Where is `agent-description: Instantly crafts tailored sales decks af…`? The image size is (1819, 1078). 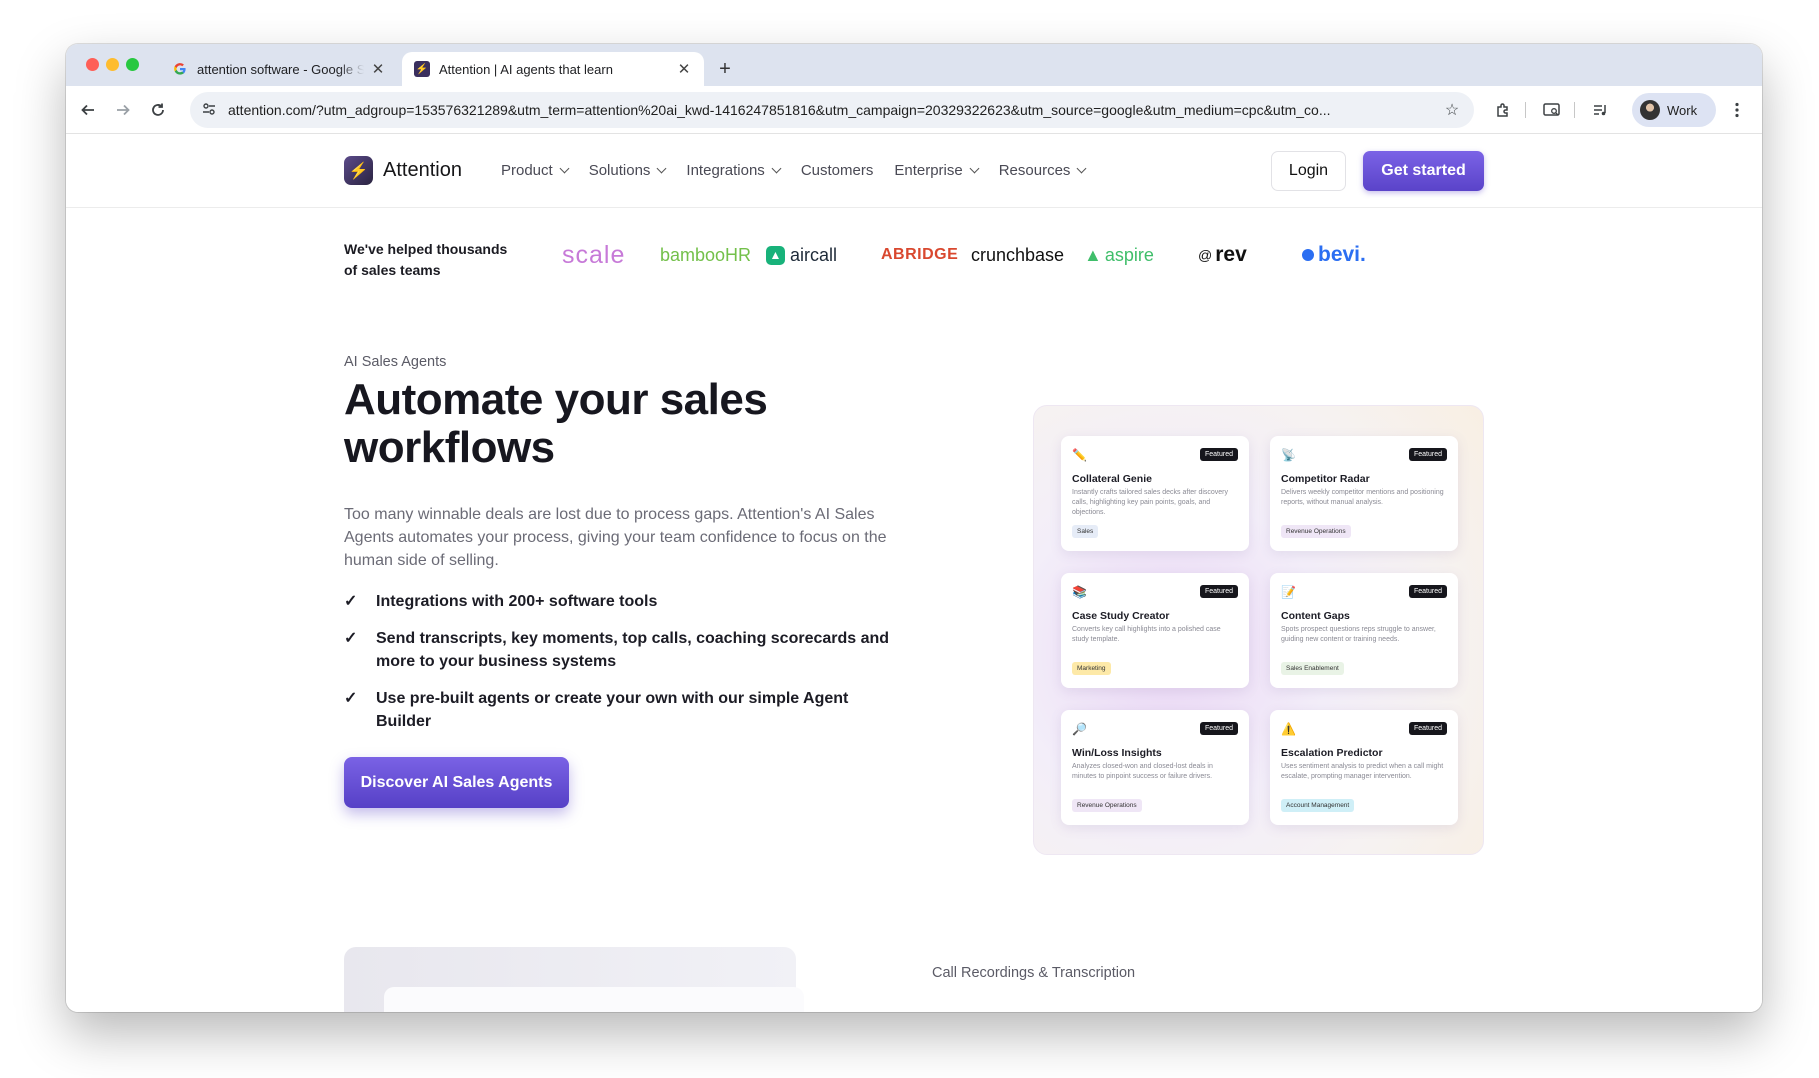 agent-description: Instantly crafts tailored sales decks af… is located at coordinates (1150, 502).